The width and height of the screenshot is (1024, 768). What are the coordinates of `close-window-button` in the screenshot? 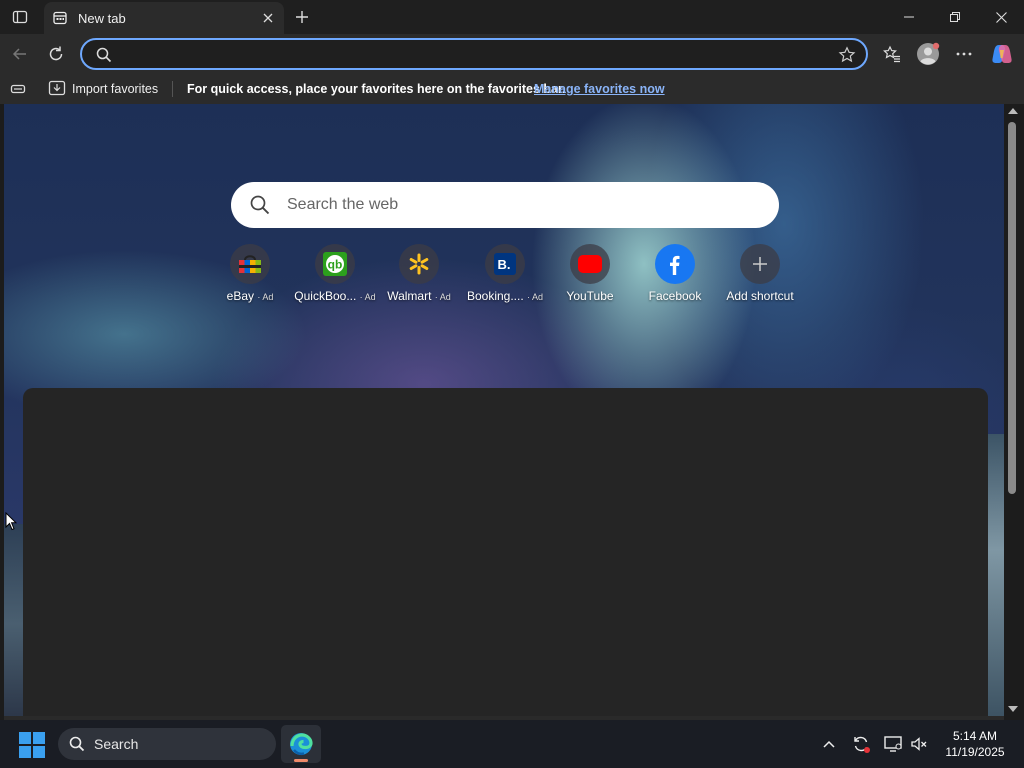 It's located at (1001, 17).